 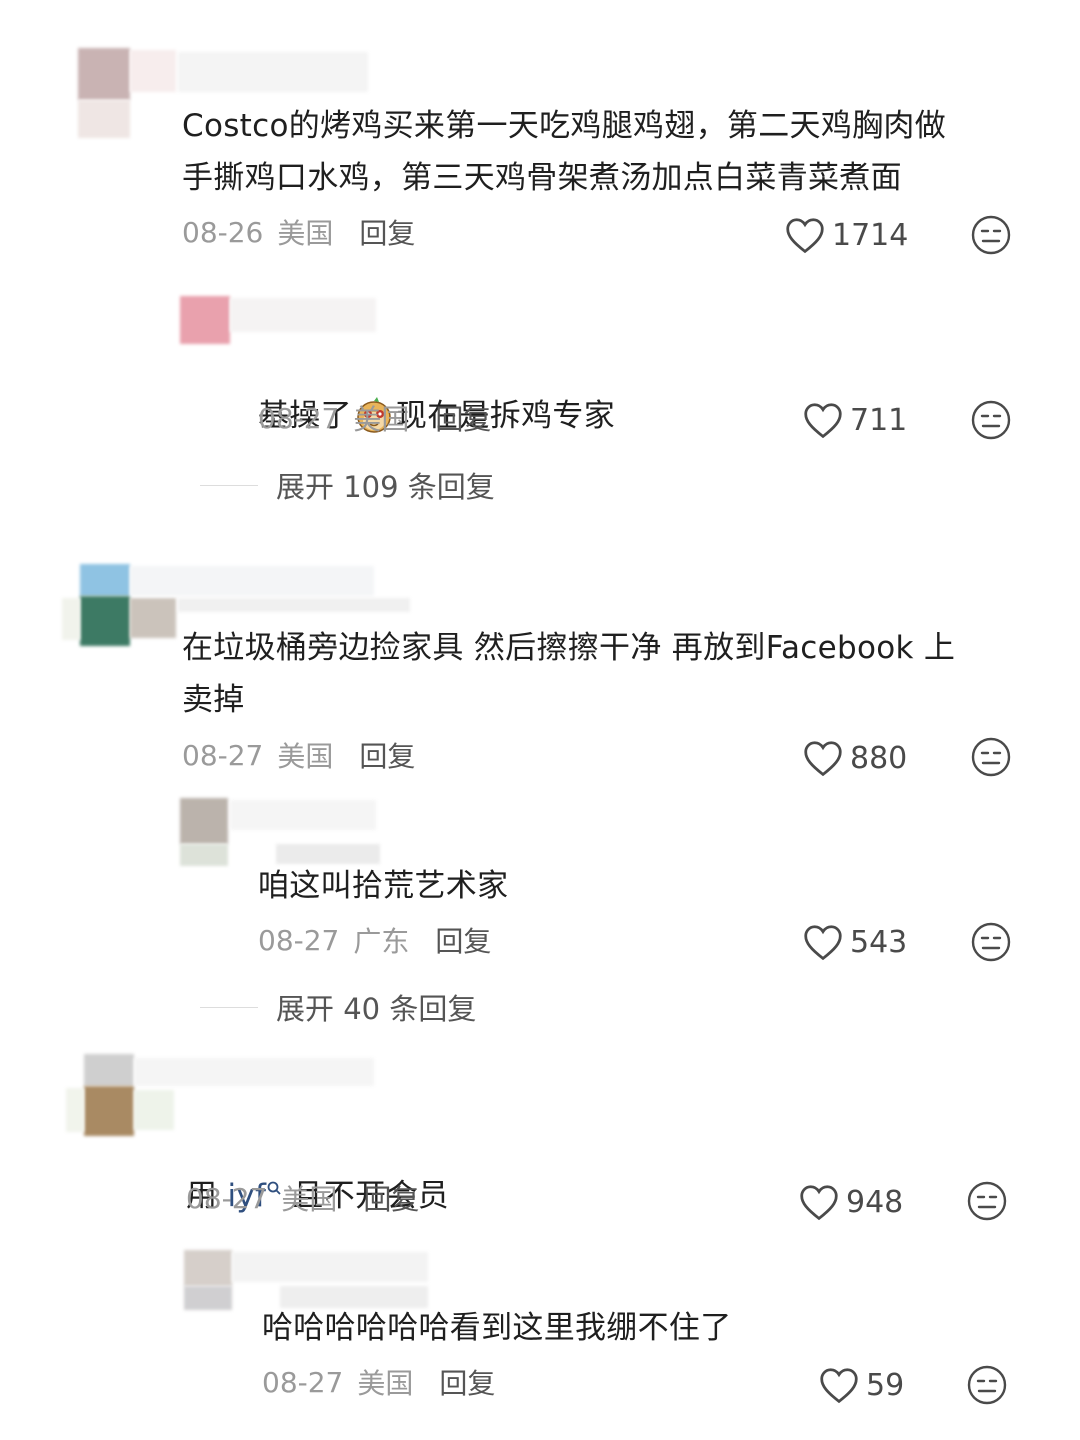 I want to click on like-count: 880, so click(x=879, y=758).